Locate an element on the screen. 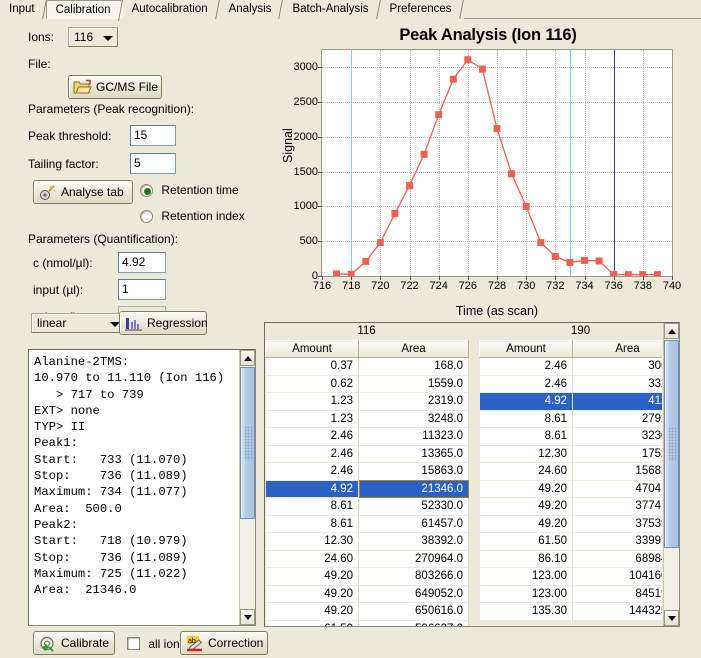  table-row: 0.621559.0 2.46332.0 is located at coordinates (463, 384).